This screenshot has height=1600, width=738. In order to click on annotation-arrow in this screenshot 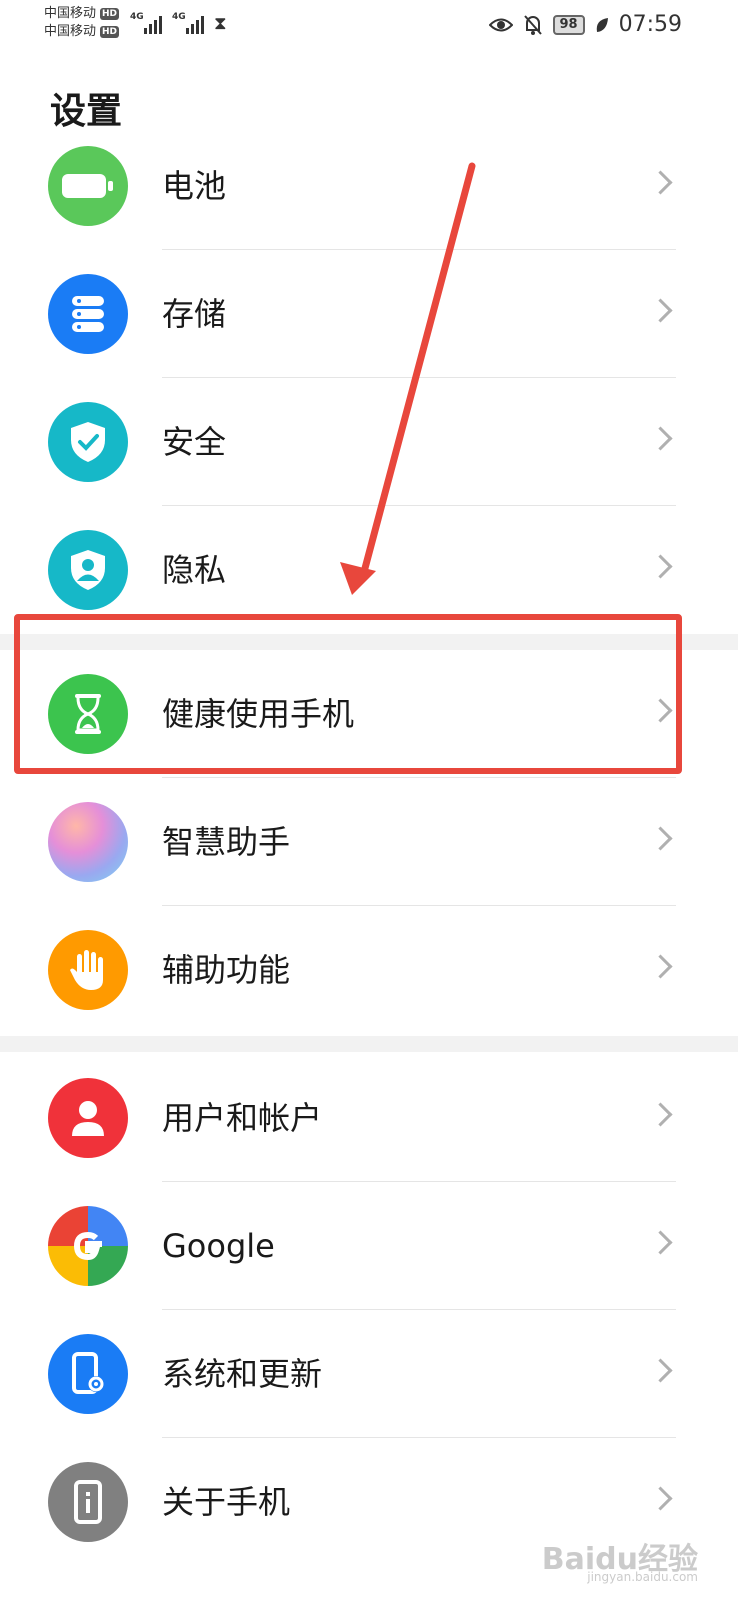, I will do `click(408, 378)`.